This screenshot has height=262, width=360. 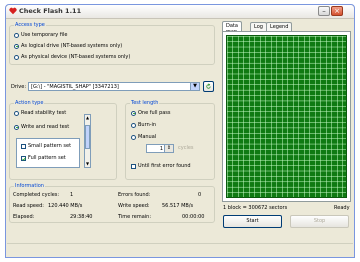 I want to click on action-type-legend: Action type, so click(x=29, y=103).